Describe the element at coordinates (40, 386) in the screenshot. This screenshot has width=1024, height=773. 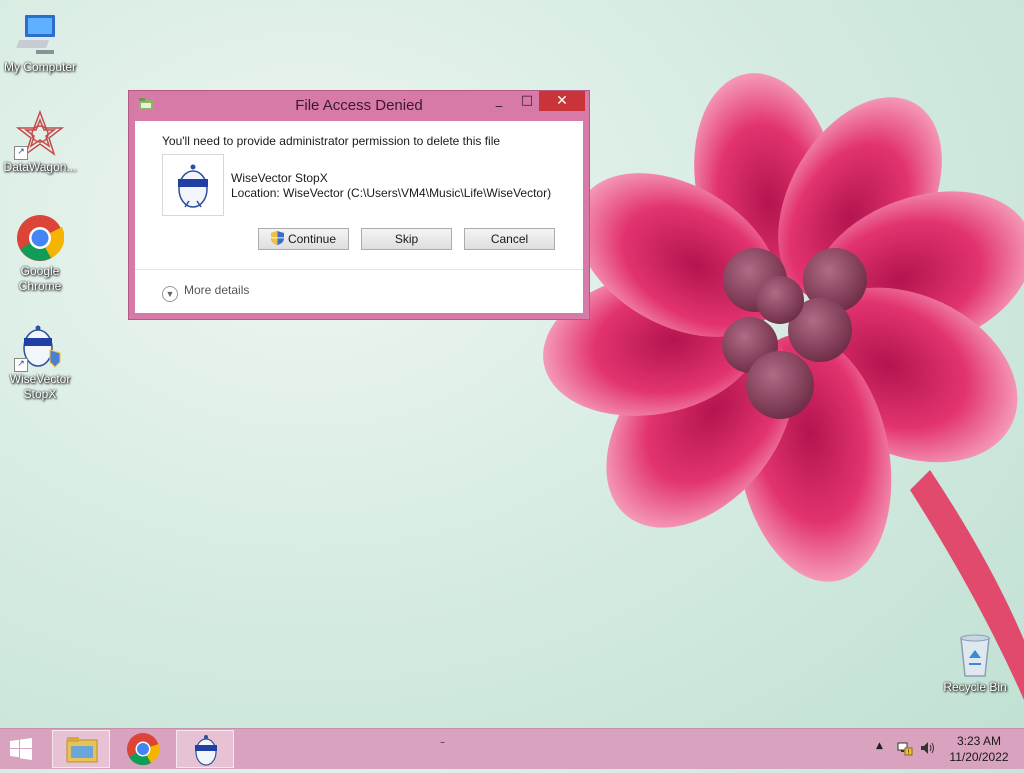
I see `desktop-icon-label: WiseVector StopX` at that location.